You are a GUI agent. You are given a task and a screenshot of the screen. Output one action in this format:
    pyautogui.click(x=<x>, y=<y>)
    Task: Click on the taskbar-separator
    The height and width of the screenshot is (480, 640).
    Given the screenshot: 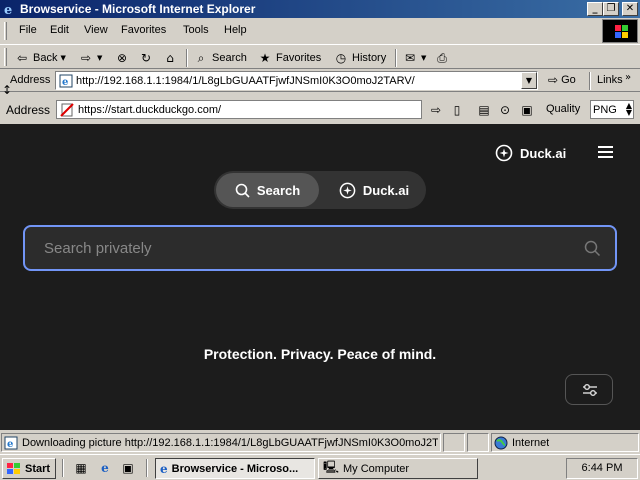 What is the action you would take?
    pyautogui.click(x=63, y=468)
    